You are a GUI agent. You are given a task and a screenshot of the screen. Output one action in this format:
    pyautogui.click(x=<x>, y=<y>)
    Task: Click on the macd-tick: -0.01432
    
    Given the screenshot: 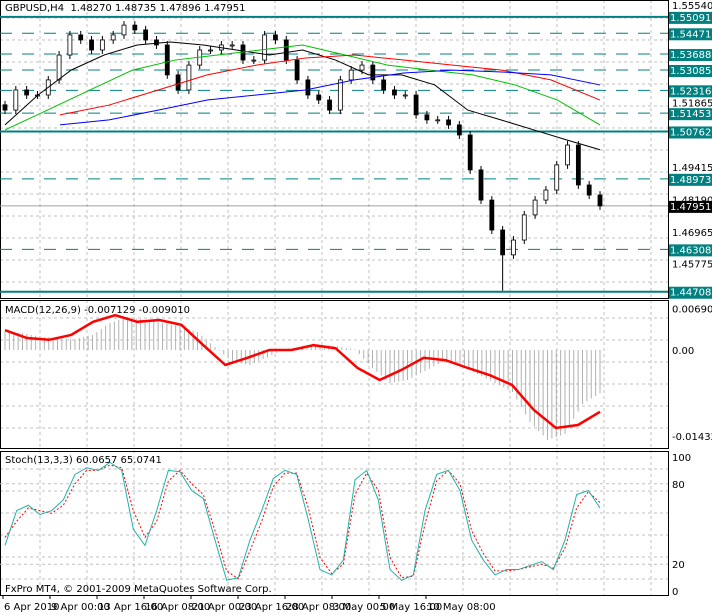 What is the action you would take?
    pyautogui.click(x=692, y=437)
    